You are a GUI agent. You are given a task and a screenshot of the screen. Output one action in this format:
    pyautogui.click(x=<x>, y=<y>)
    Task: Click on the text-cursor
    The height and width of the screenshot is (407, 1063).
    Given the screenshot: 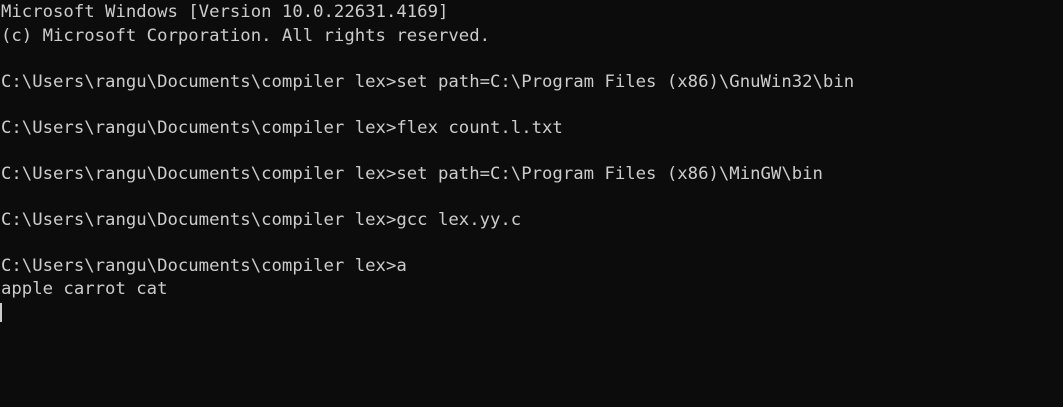 What is the action you would take?
    pyautogui.click(x=1, y=312)
    